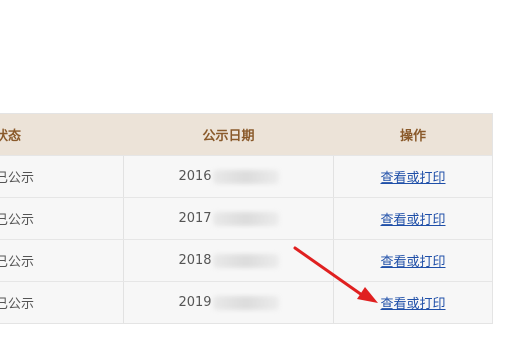 The image size is (510, 340). I want to click on table-row: 已公示 2016 查看或打印, so click(246, 176).